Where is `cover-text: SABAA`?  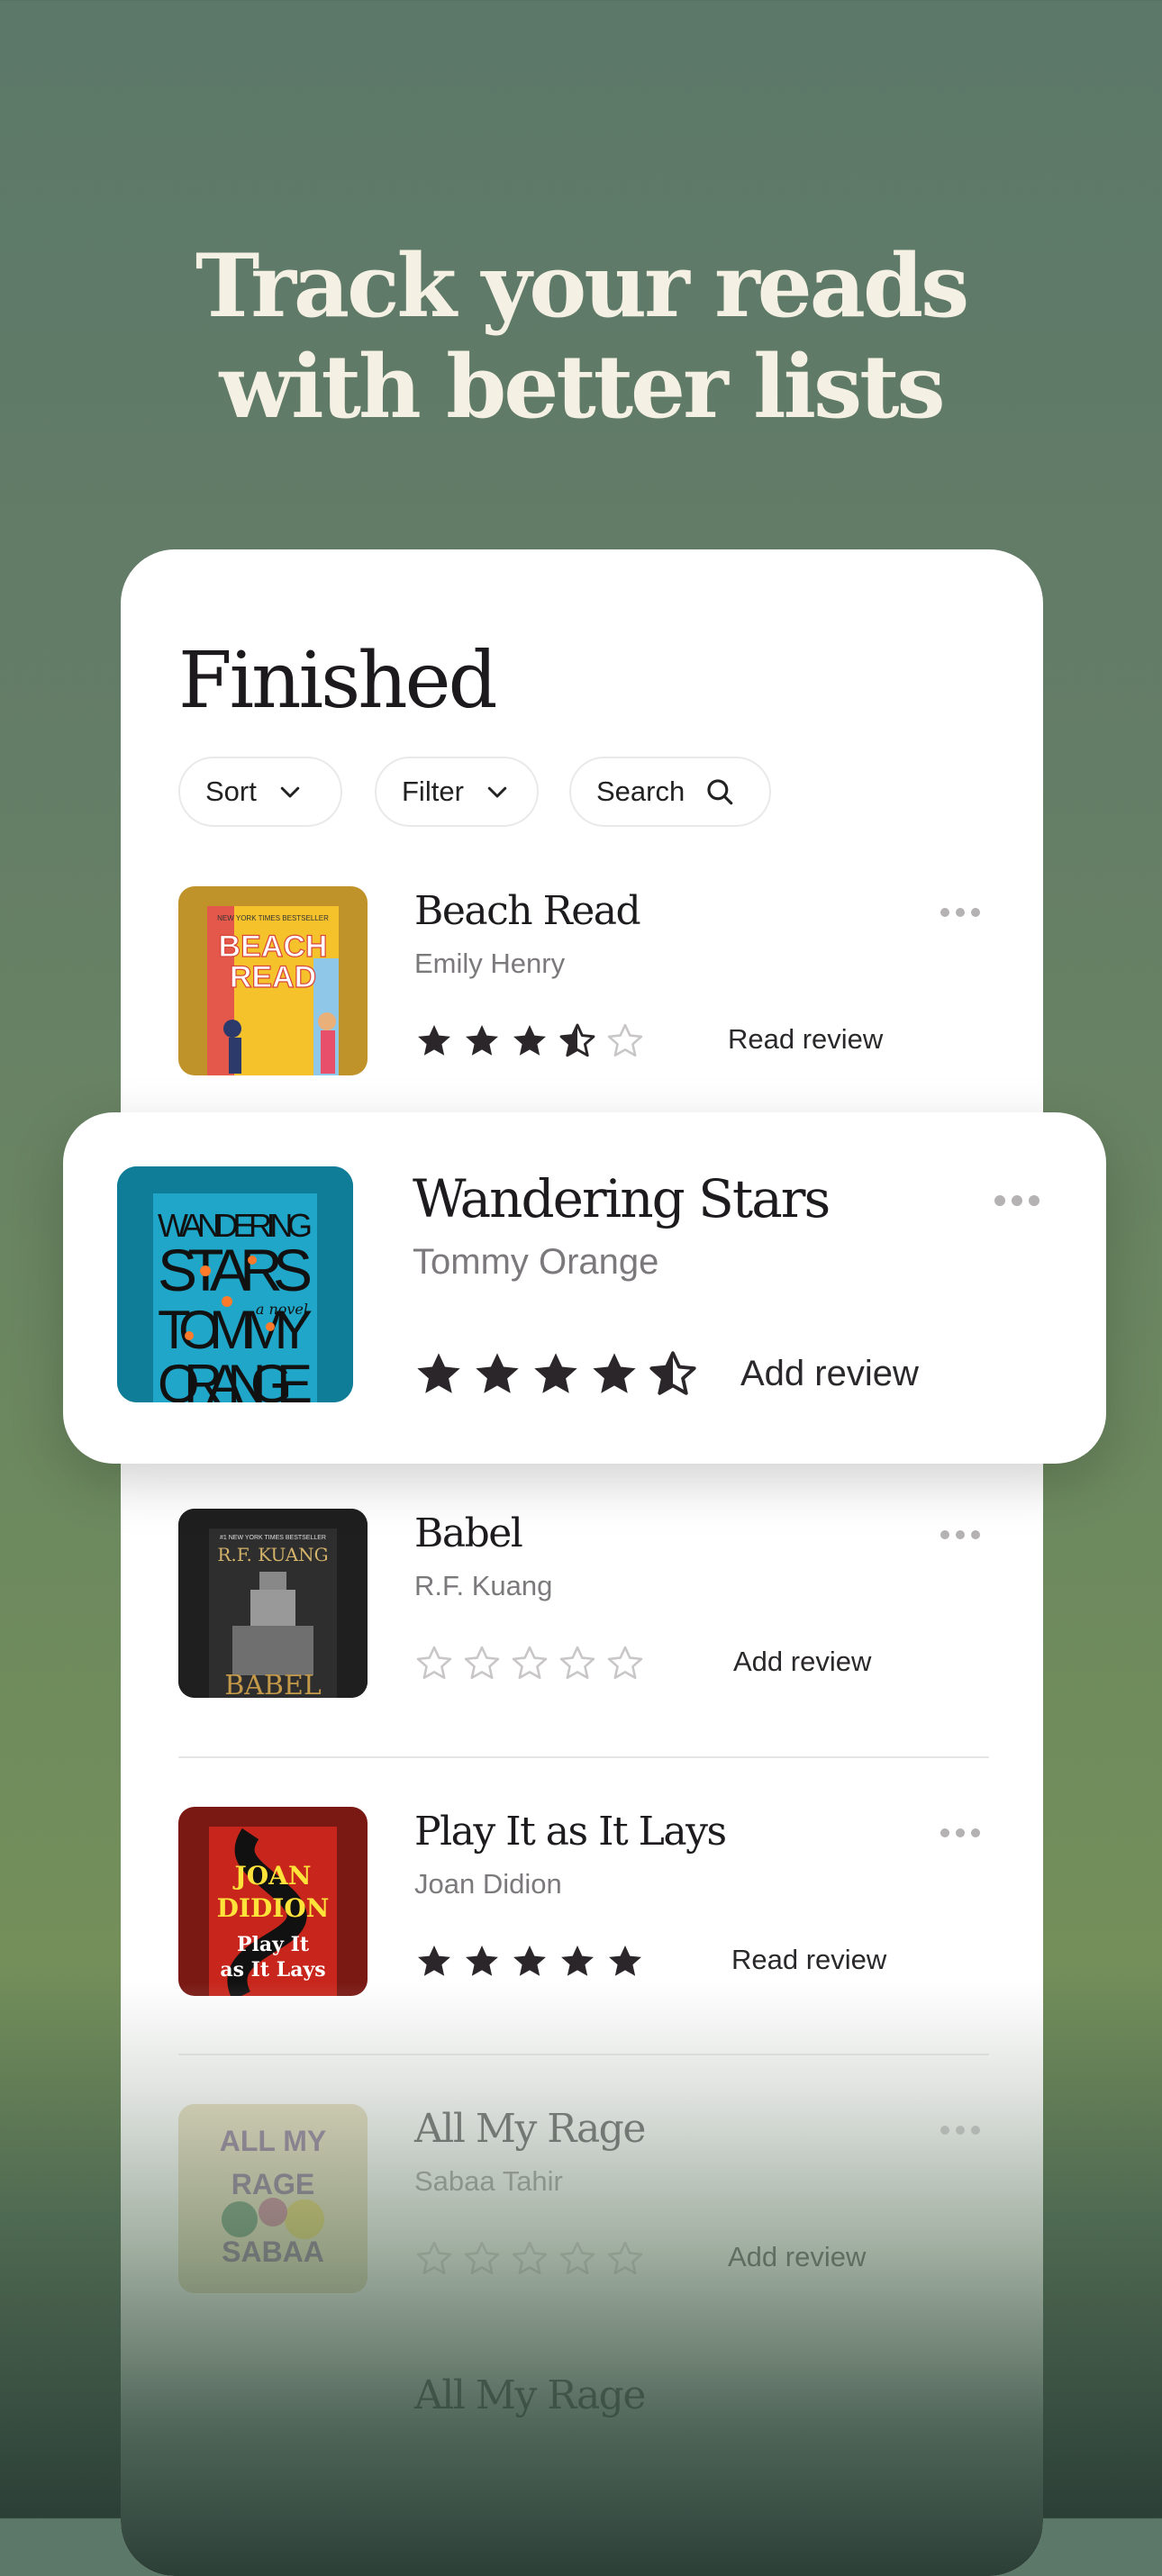 cover-text: SABAA is located at coordinates (273, 2252).